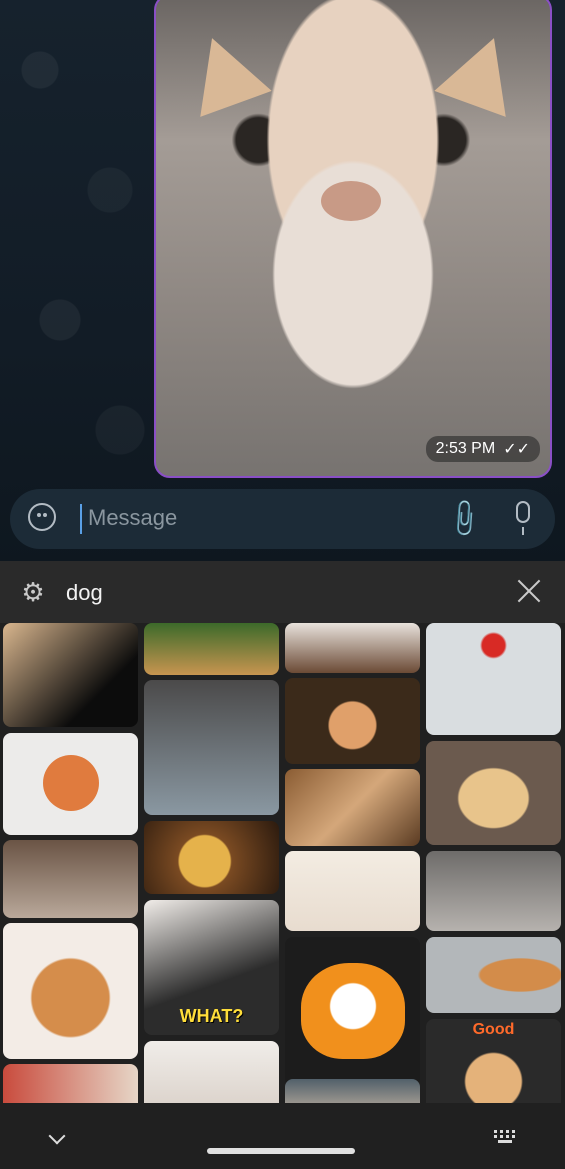 The width and height of the screenshot is (565, 1169). I want to click on text-caret, so click(81, 519).